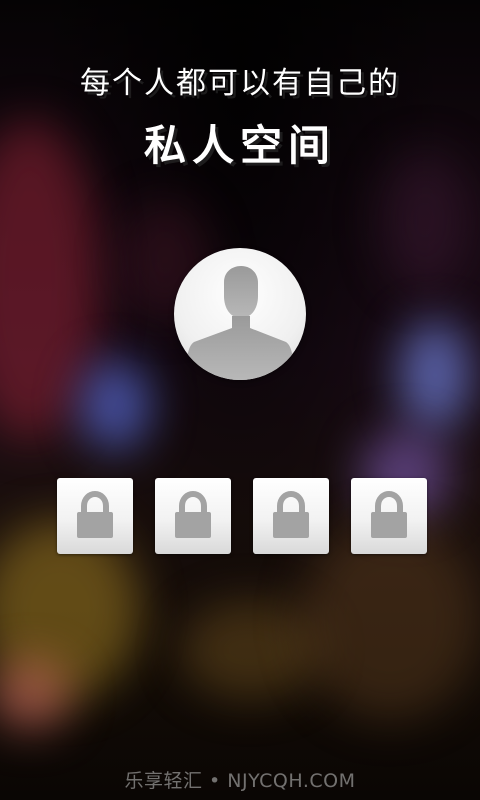 The image size is (480, 800). What do you see at coordinates (240, 323) in the screenshot?
I see `person-silhouette-icon` at bounding box center [240, 323].